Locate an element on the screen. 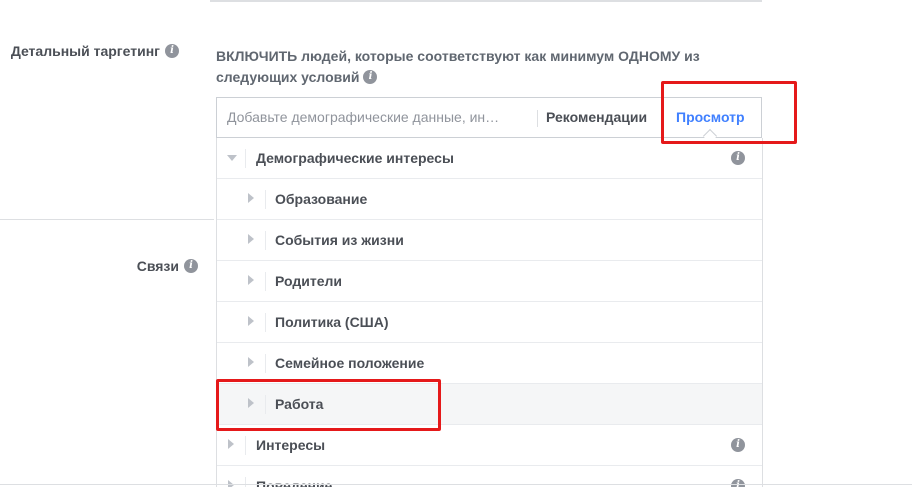 This screenshot has height=487, width=912. tree-item-parents: Родители is located at coordinates (489, 281).